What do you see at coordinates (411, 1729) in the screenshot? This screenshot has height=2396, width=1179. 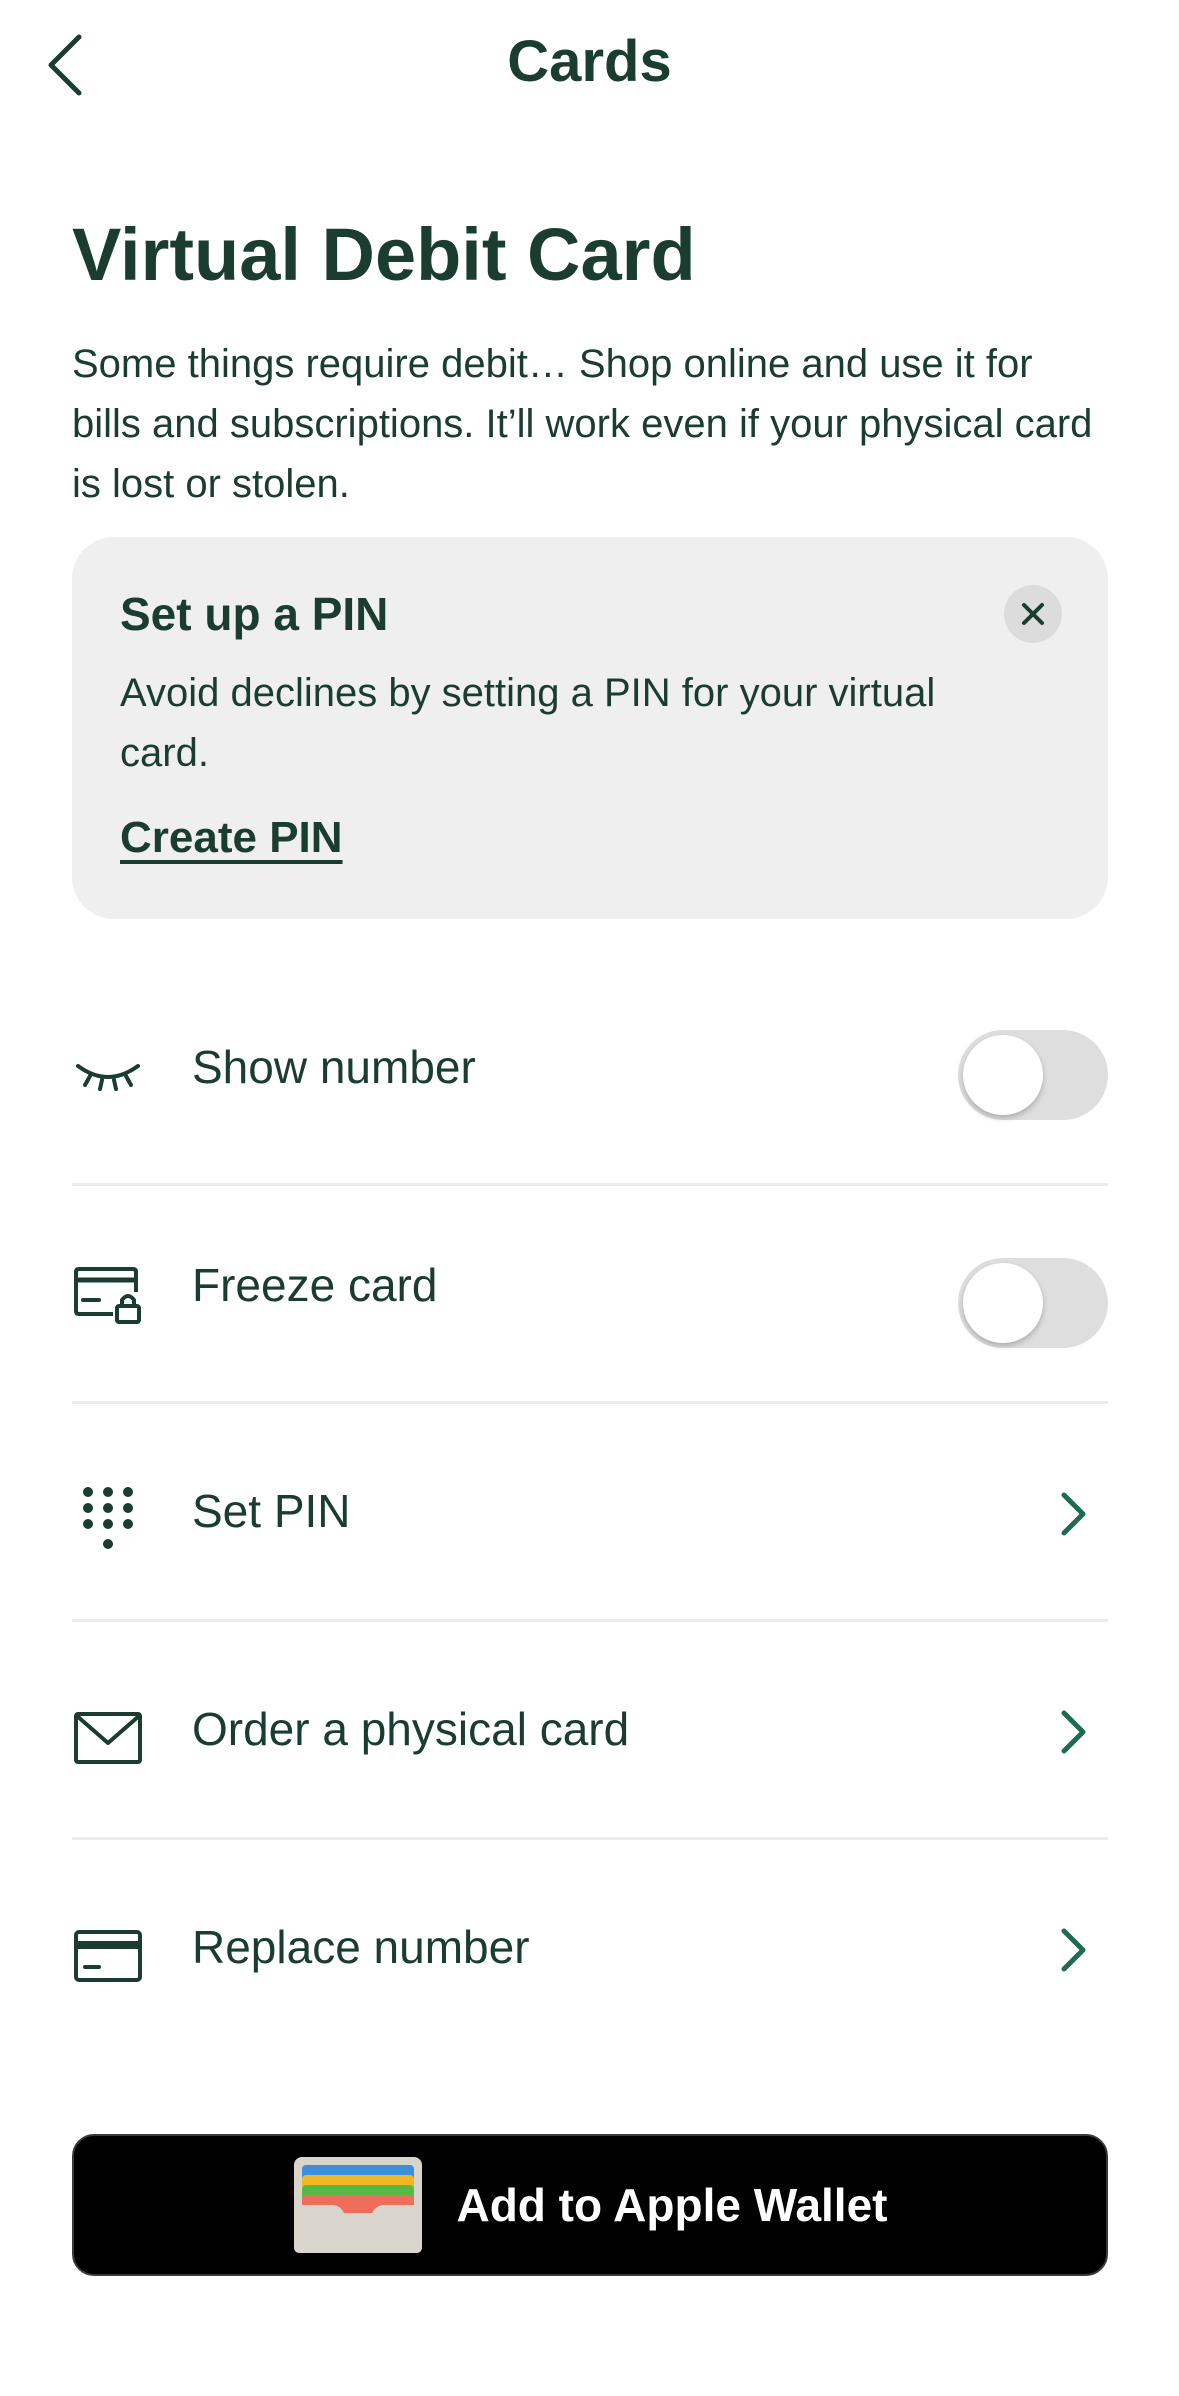 I see `row-label: Order a physical card` at bounding box center [411, 1729].